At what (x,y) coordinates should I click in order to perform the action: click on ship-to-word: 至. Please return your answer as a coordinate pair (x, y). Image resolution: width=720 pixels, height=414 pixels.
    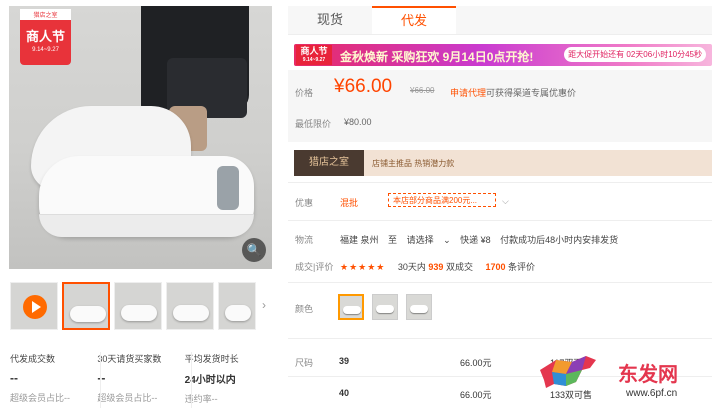
    Looking at the image, I should click on (393, 240).